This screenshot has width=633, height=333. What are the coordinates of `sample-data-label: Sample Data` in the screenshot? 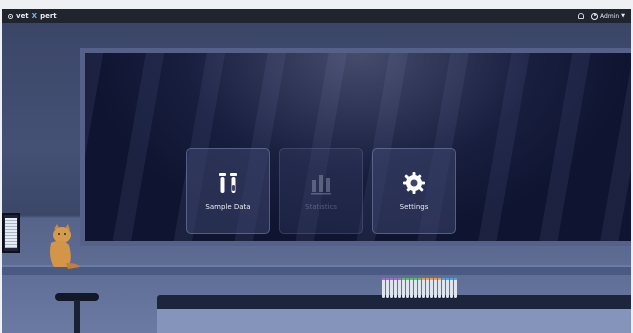 It's located at (228, 207).